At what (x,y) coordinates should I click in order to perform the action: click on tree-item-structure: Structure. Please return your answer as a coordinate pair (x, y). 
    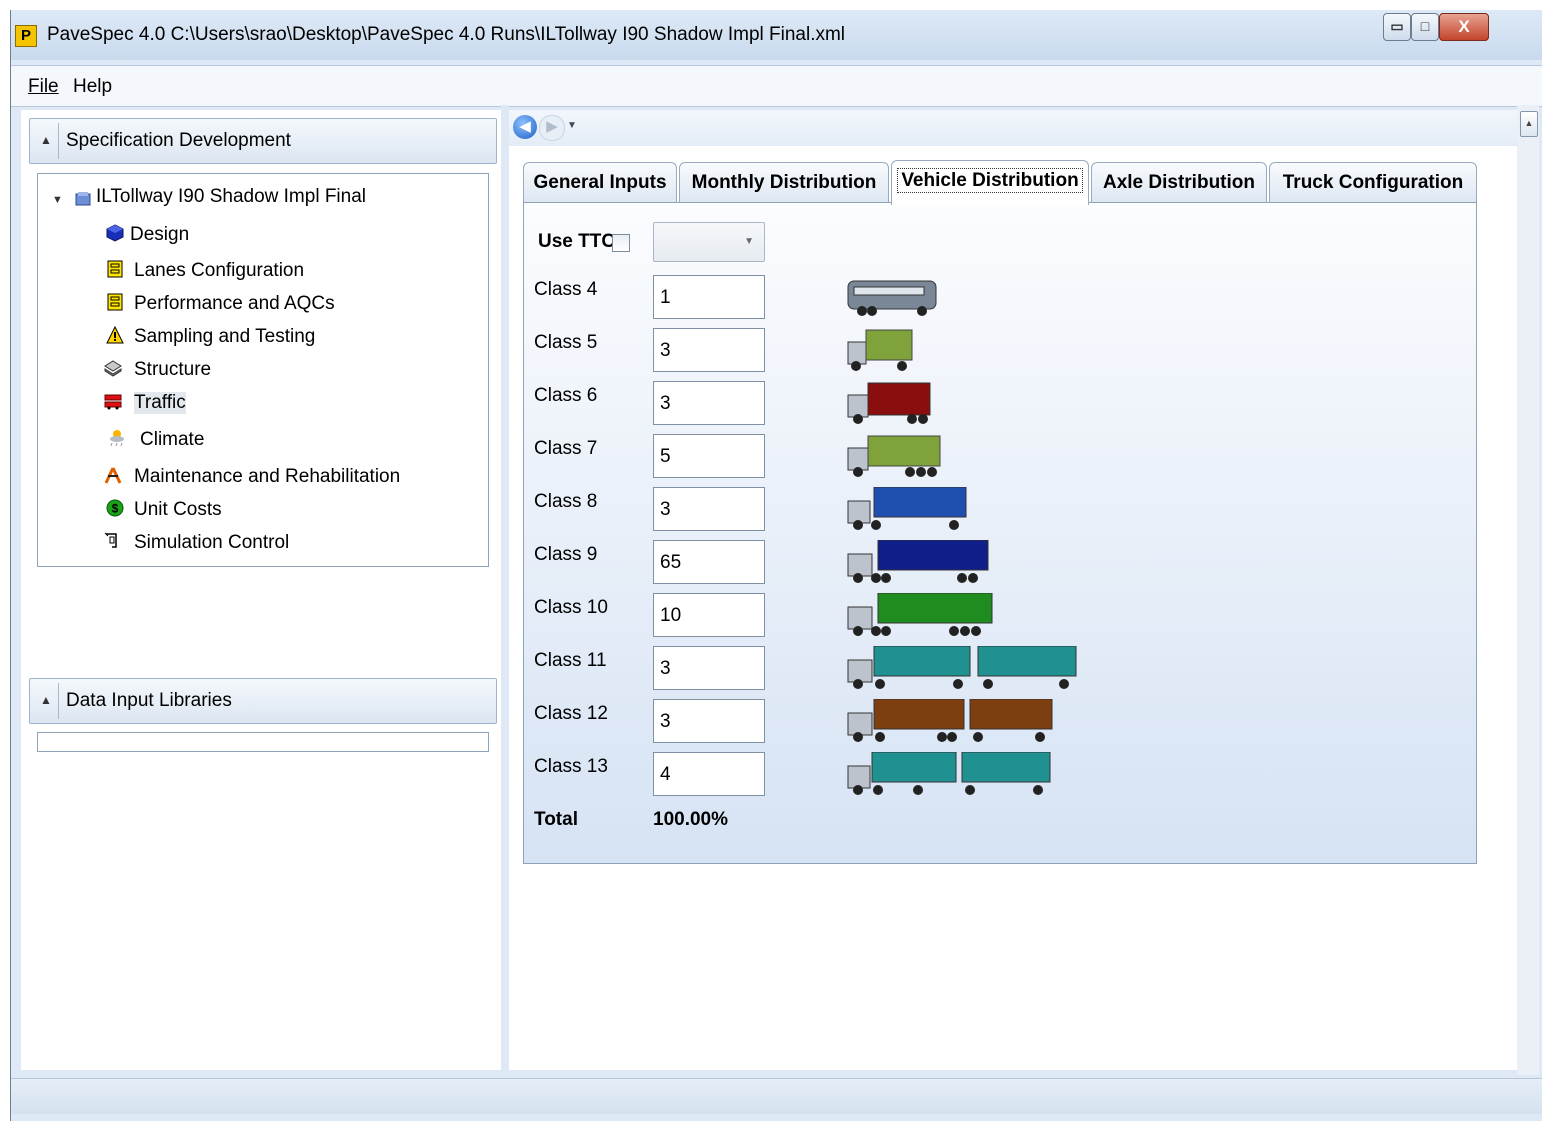
    Looking at the image, I should click on (172, 370).